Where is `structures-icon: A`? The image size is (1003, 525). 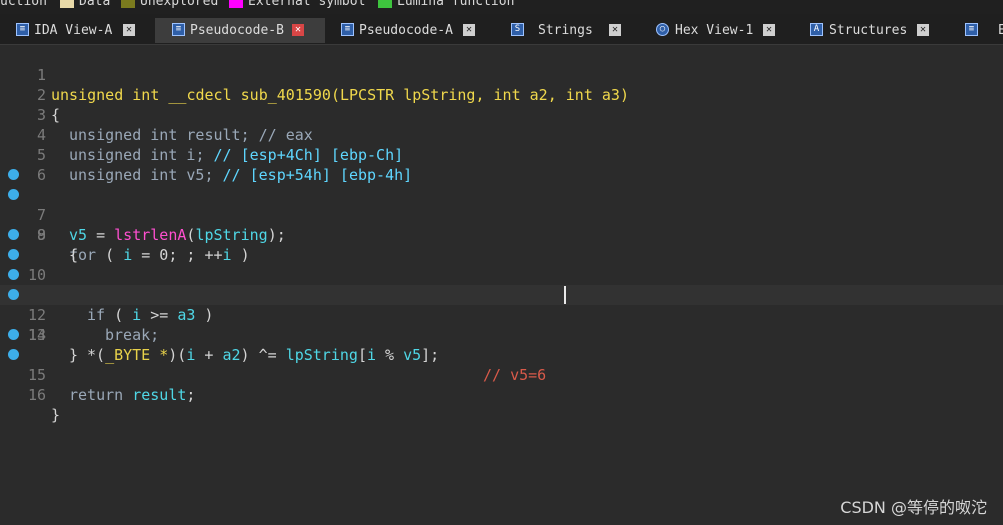
structures-icon: A is located at coordinates (816, 29).